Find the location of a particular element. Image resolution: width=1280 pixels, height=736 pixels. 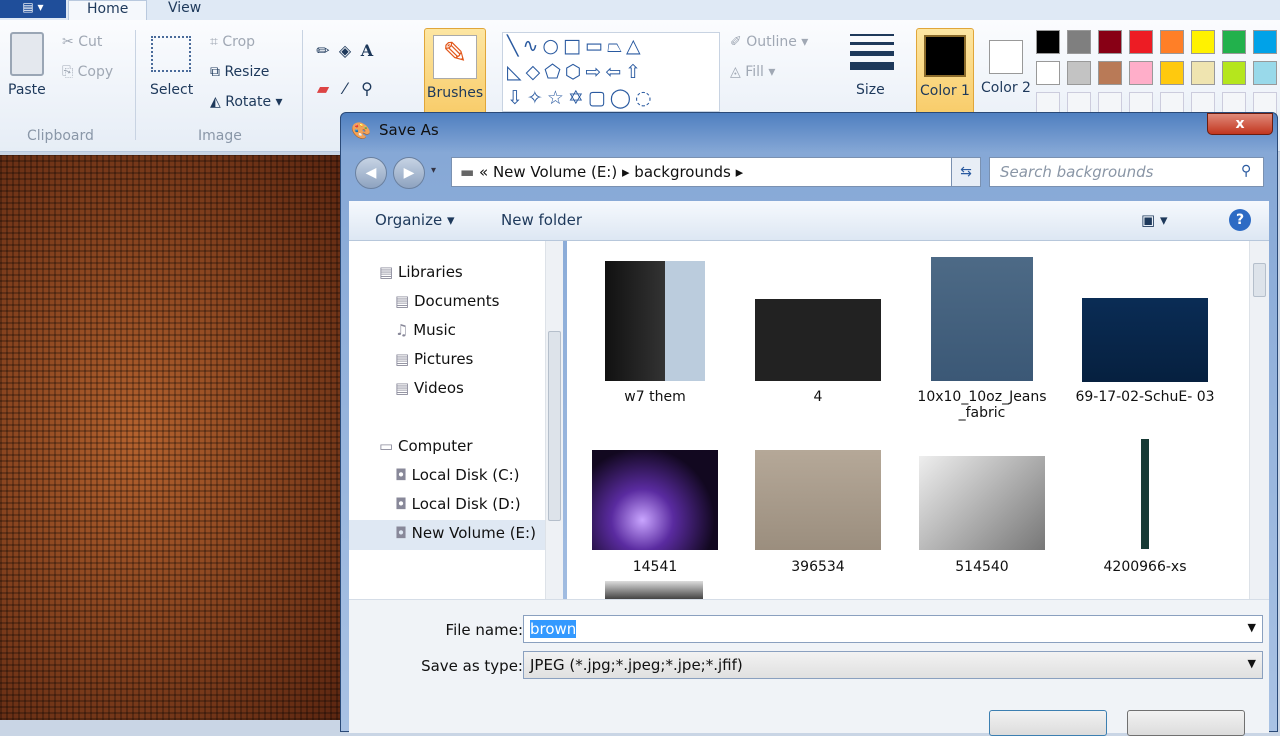

view-options-button: ▣ ▾ is located at coordinates (1154, 220).